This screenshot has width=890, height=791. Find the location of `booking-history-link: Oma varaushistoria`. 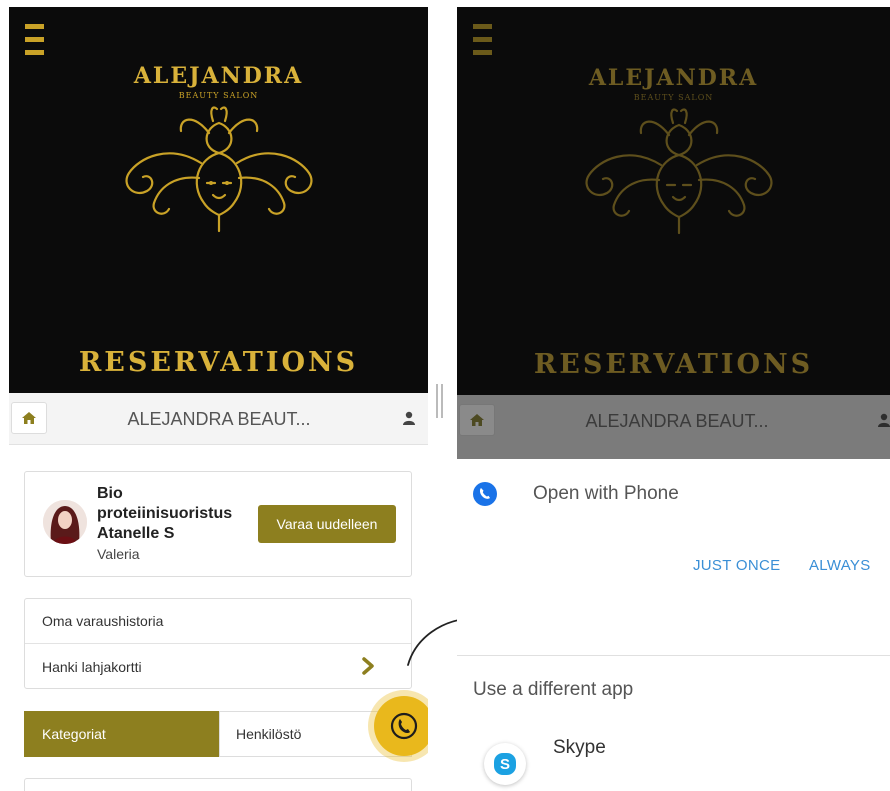

booking-history-link: Oma varaushistoria is located at coordinates (218, 621).